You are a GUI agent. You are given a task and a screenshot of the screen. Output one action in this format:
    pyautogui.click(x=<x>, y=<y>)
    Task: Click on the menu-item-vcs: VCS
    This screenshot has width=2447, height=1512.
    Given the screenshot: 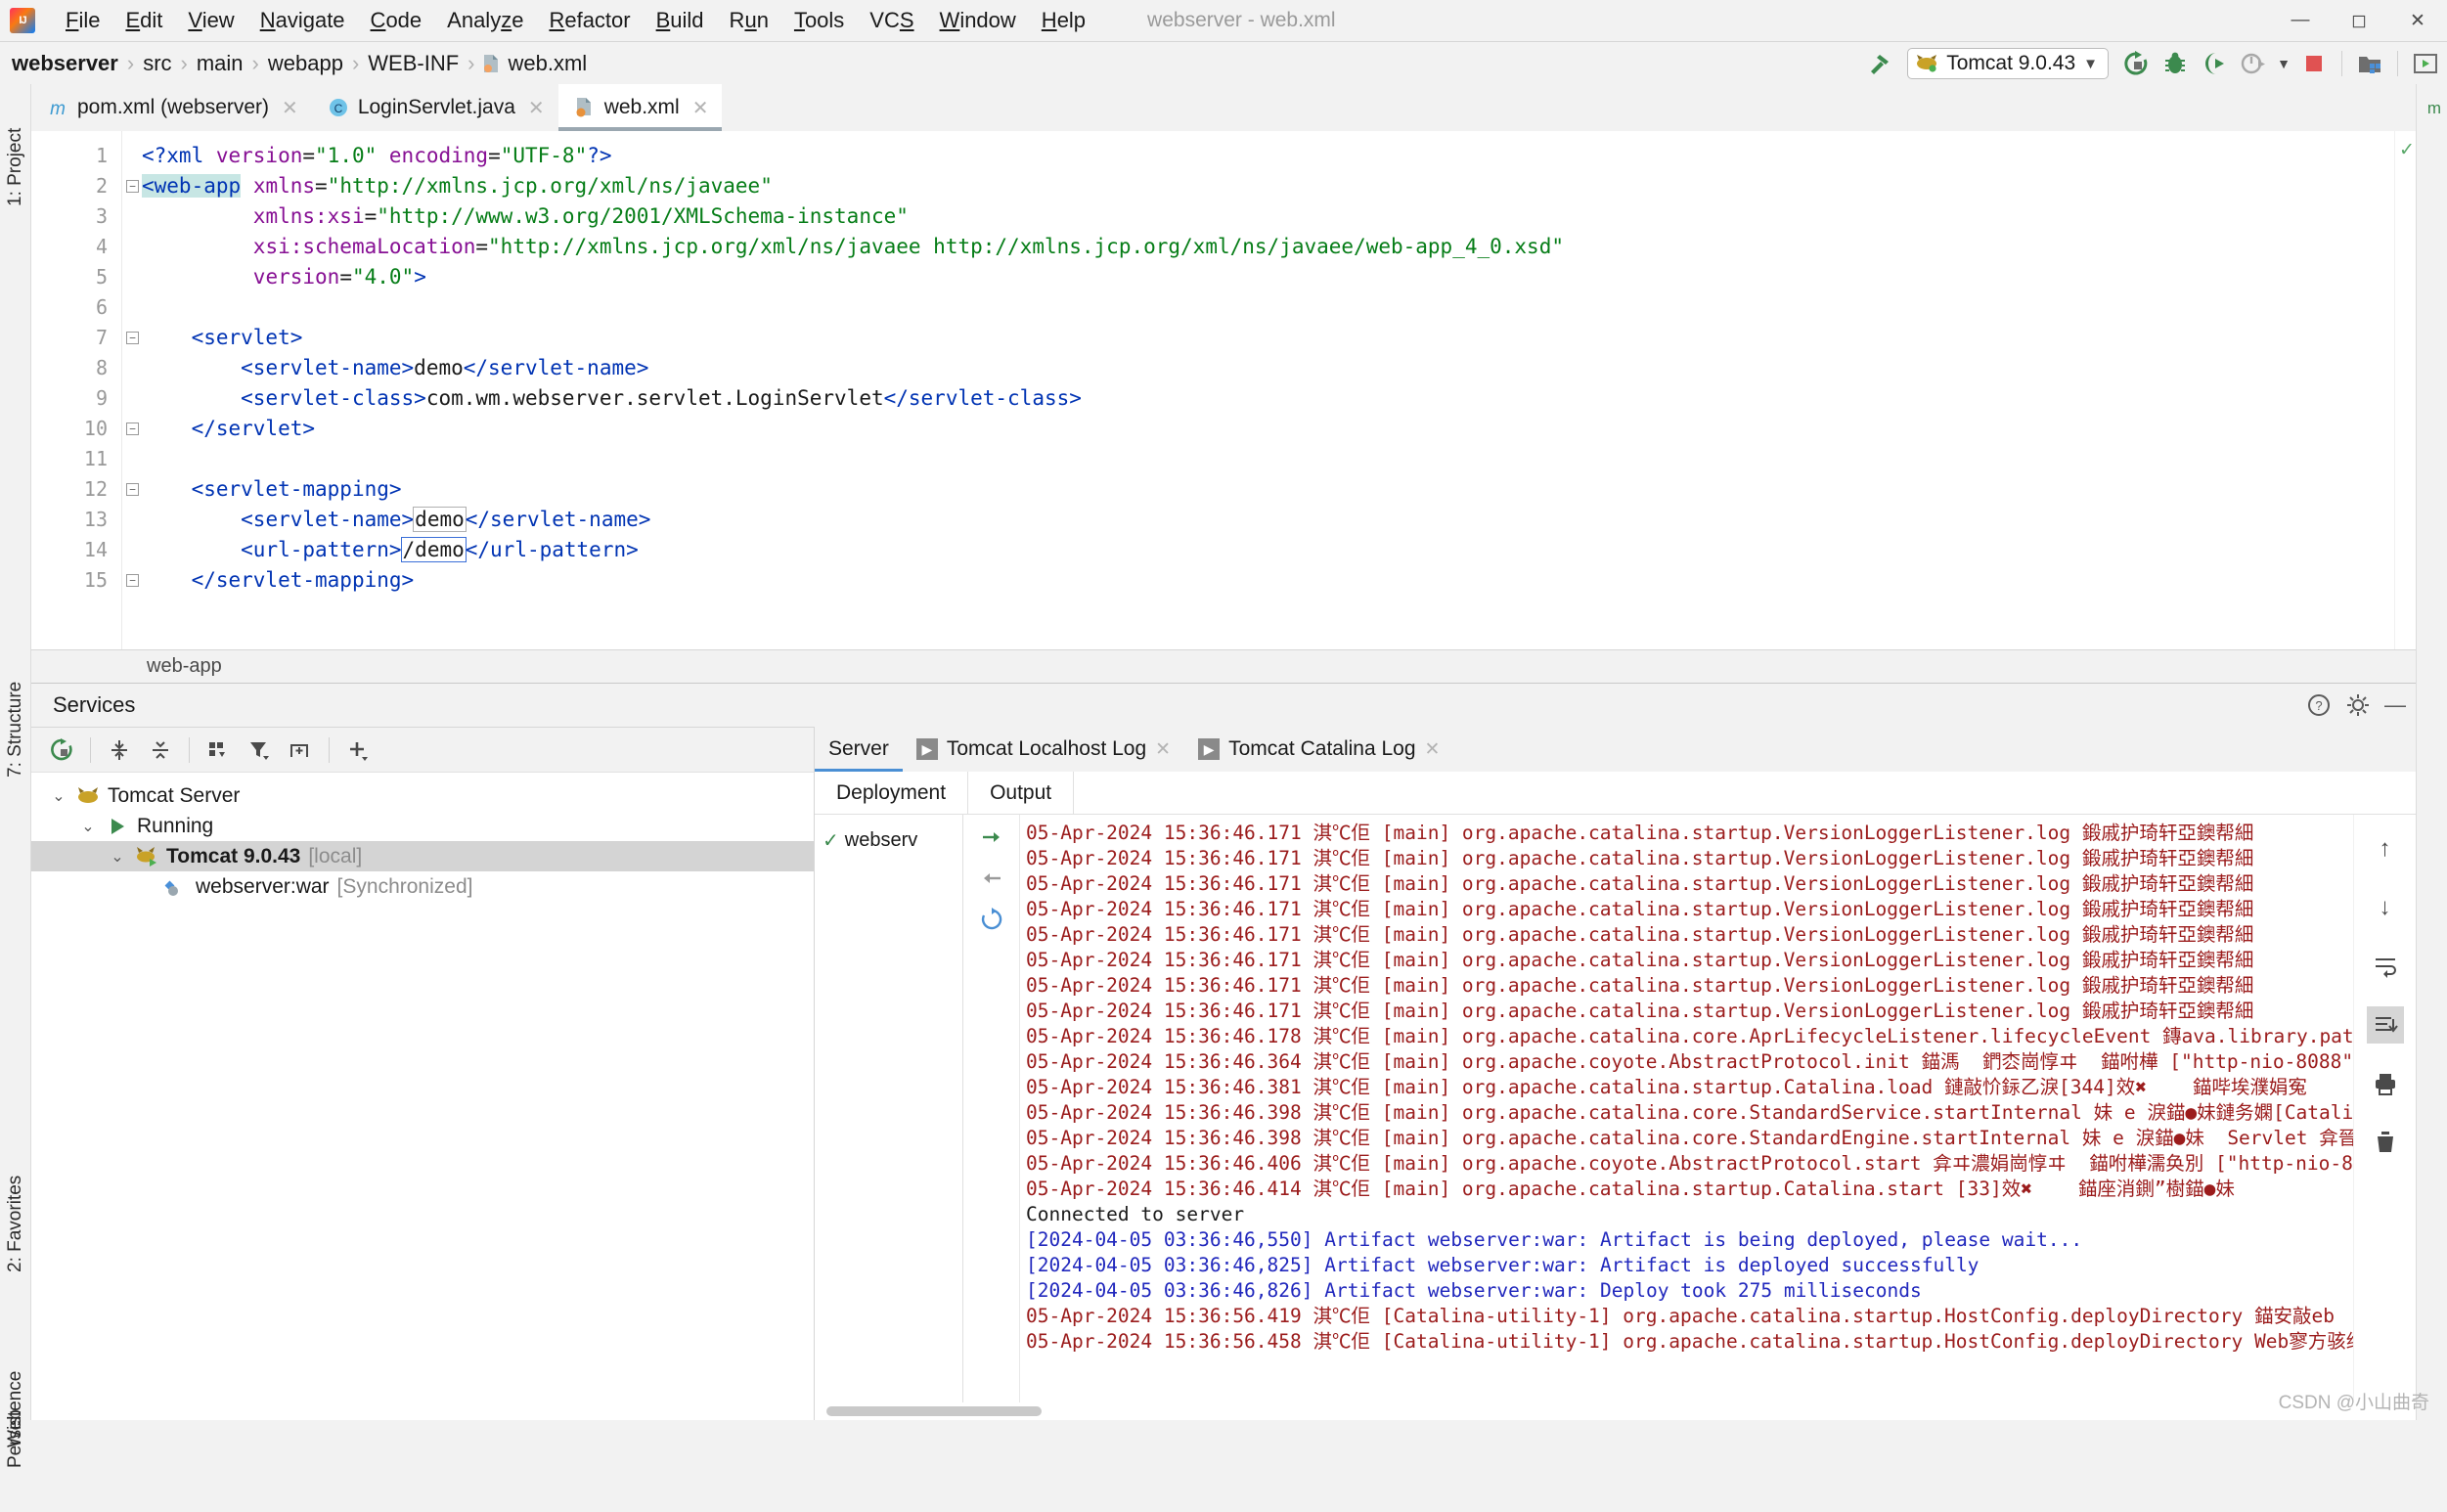 What is the action you would take?
    pyautogui.click(x=891, y=21)
    